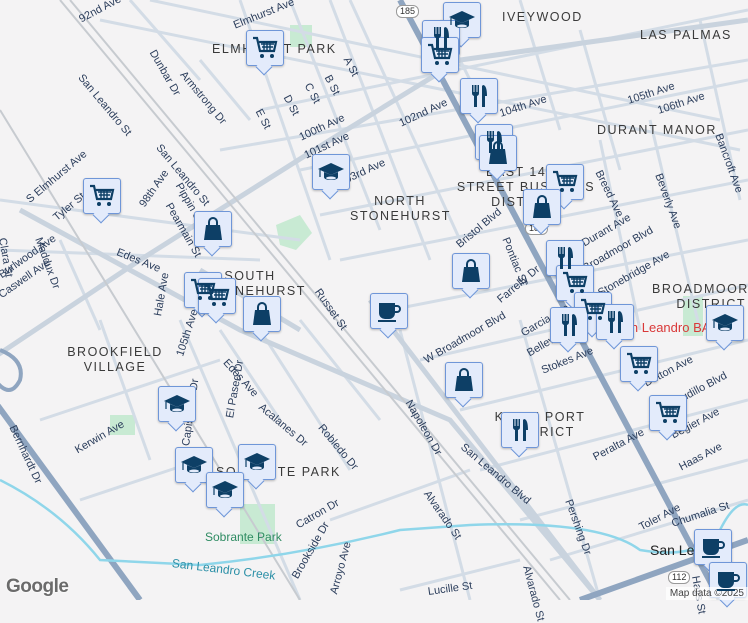 The image size is (748, 623). What do you see at coordinates (408, 11) in the screenshot?
I see `route-shield: 185` at bounding box center [408, 11].